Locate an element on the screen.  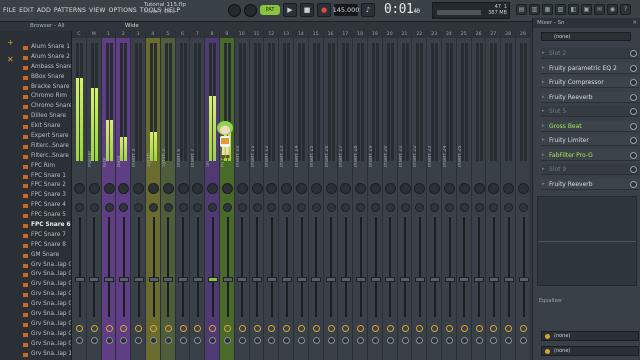
pattern-song-toggle: PAT is located at coordinates (270, 10).